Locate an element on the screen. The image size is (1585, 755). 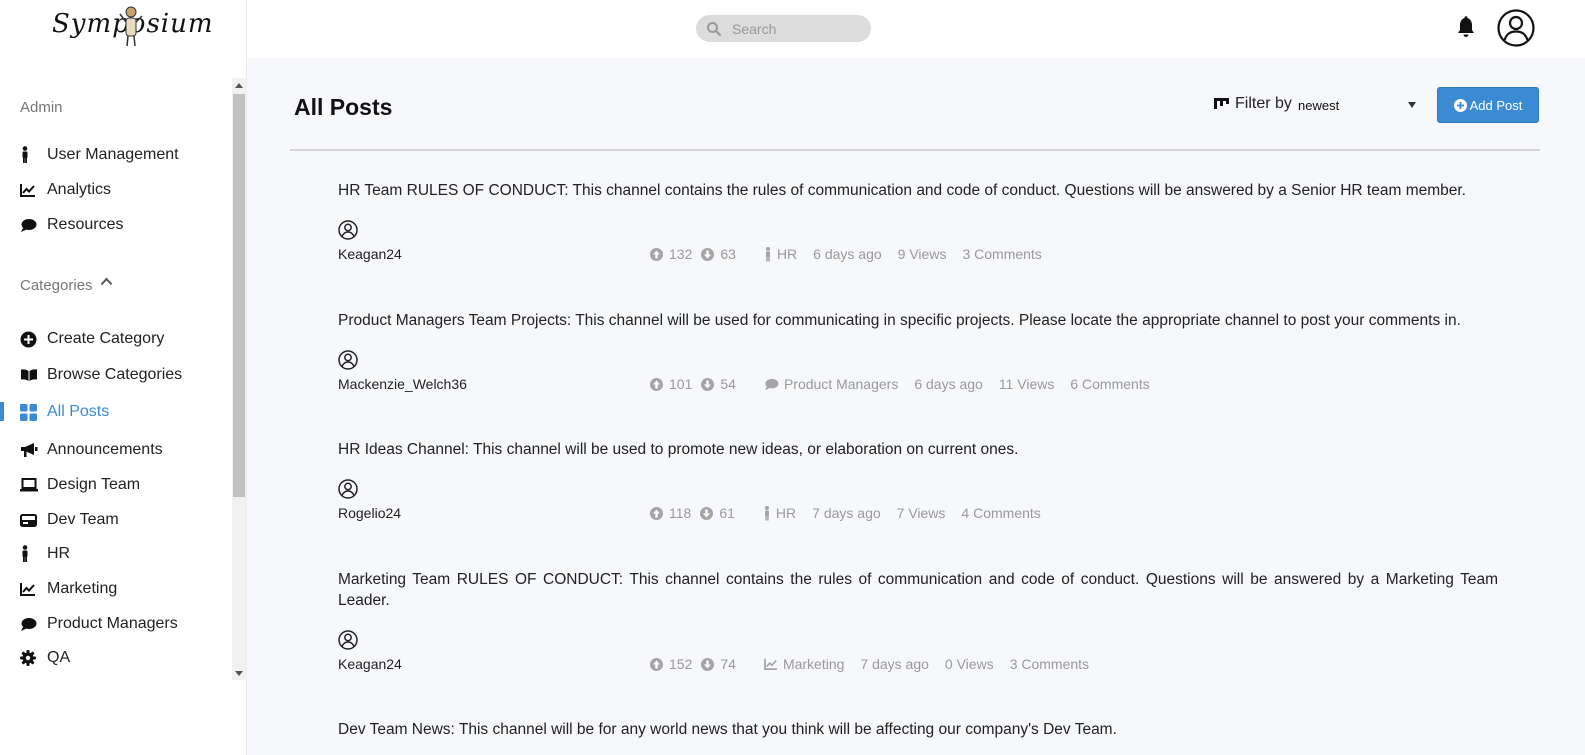
search-bar is located at coordinates (783, 28).